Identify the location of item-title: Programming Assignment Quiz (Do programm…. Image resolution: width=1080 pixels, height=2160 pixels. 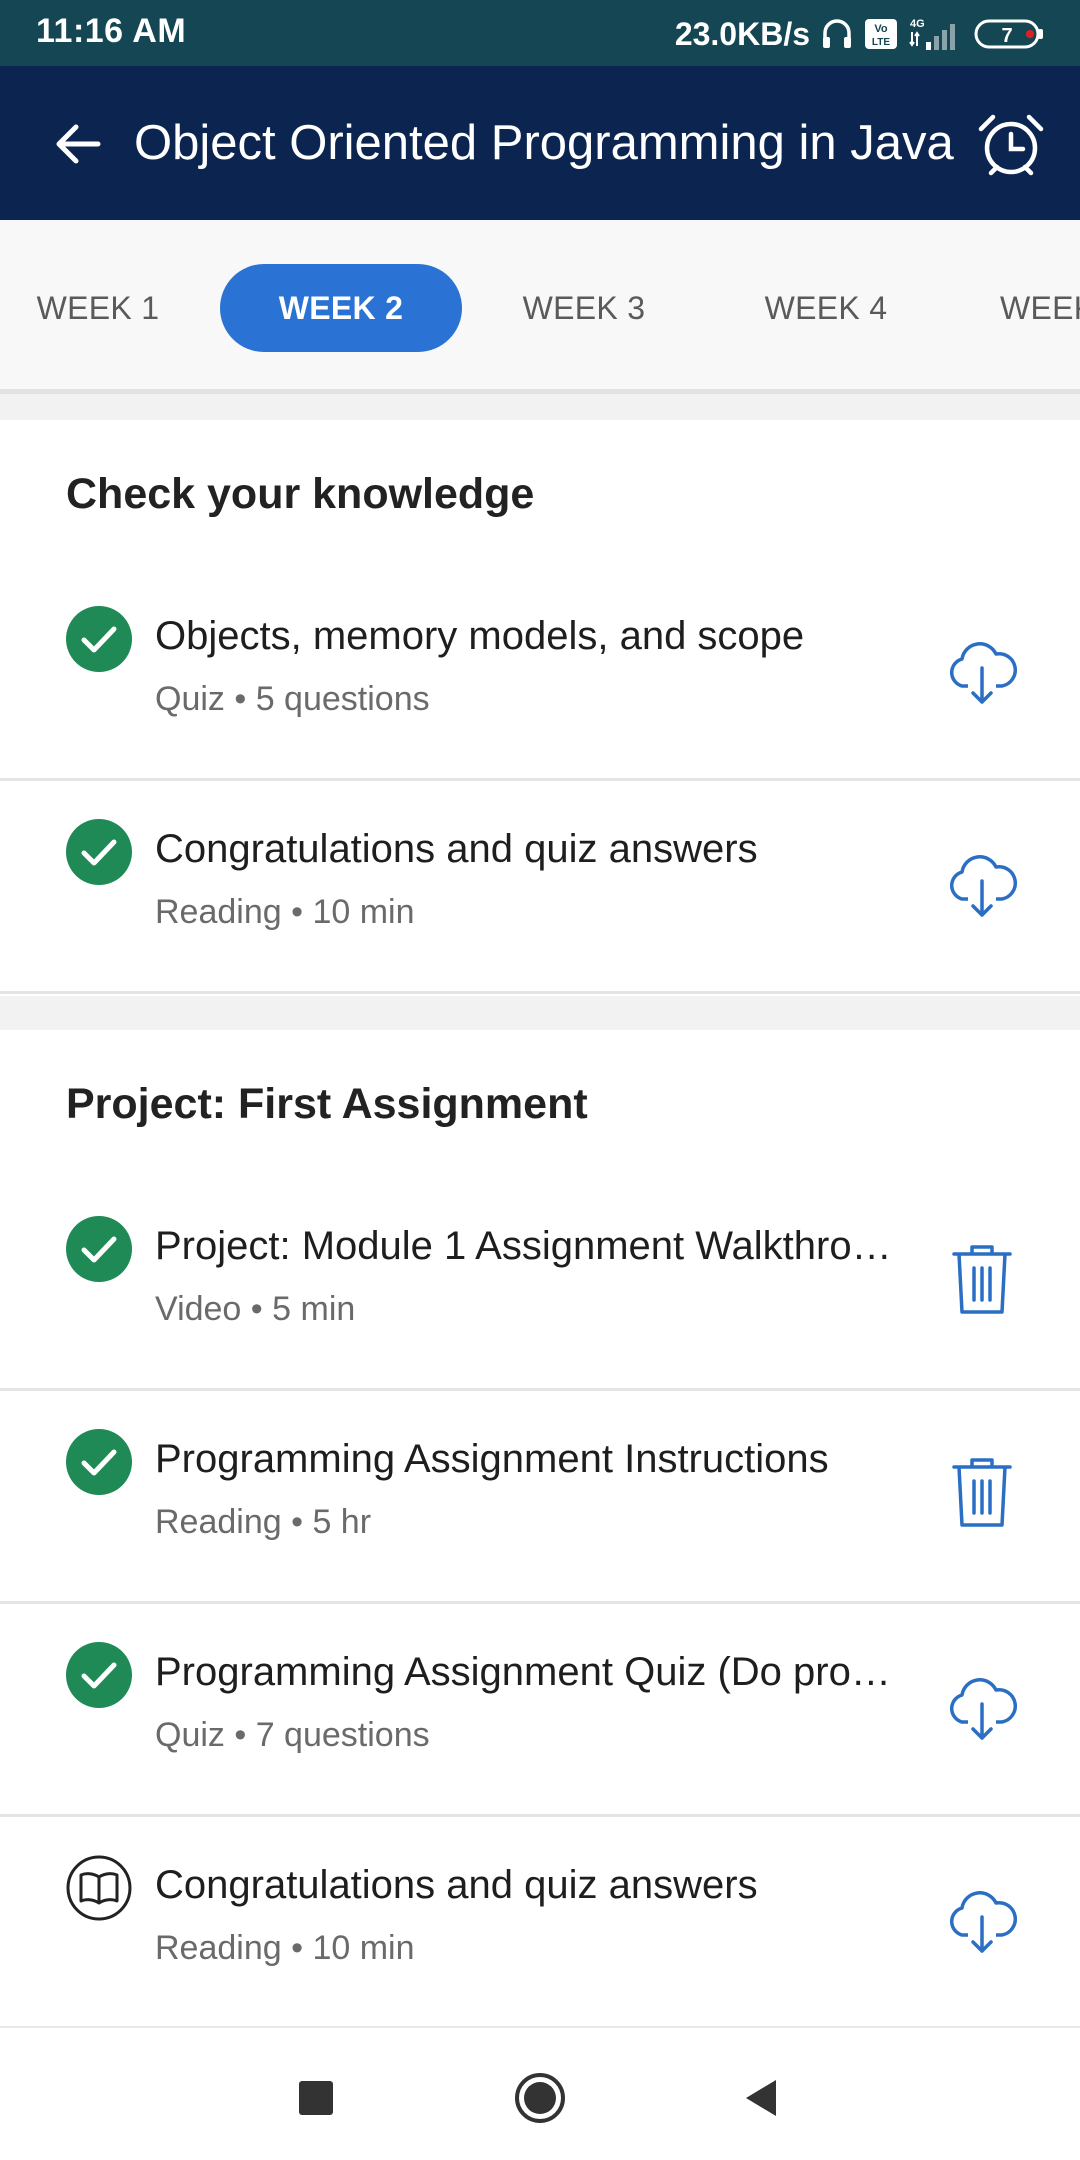
(531, 1672).